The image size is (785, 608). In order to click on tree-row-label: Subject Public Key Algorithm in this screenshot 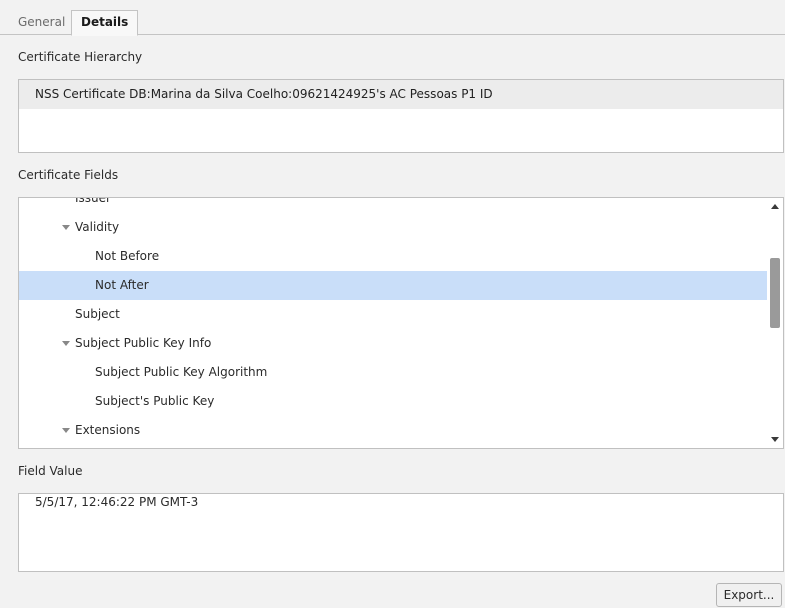, I will do `click(181, 372)`.